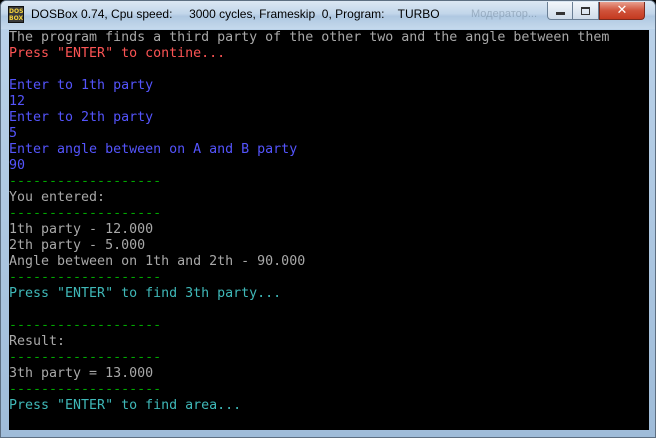  Describe the element at coordinates (81, 117) in the screenshot. I see `console-line: Enter to 2th party` at that location.